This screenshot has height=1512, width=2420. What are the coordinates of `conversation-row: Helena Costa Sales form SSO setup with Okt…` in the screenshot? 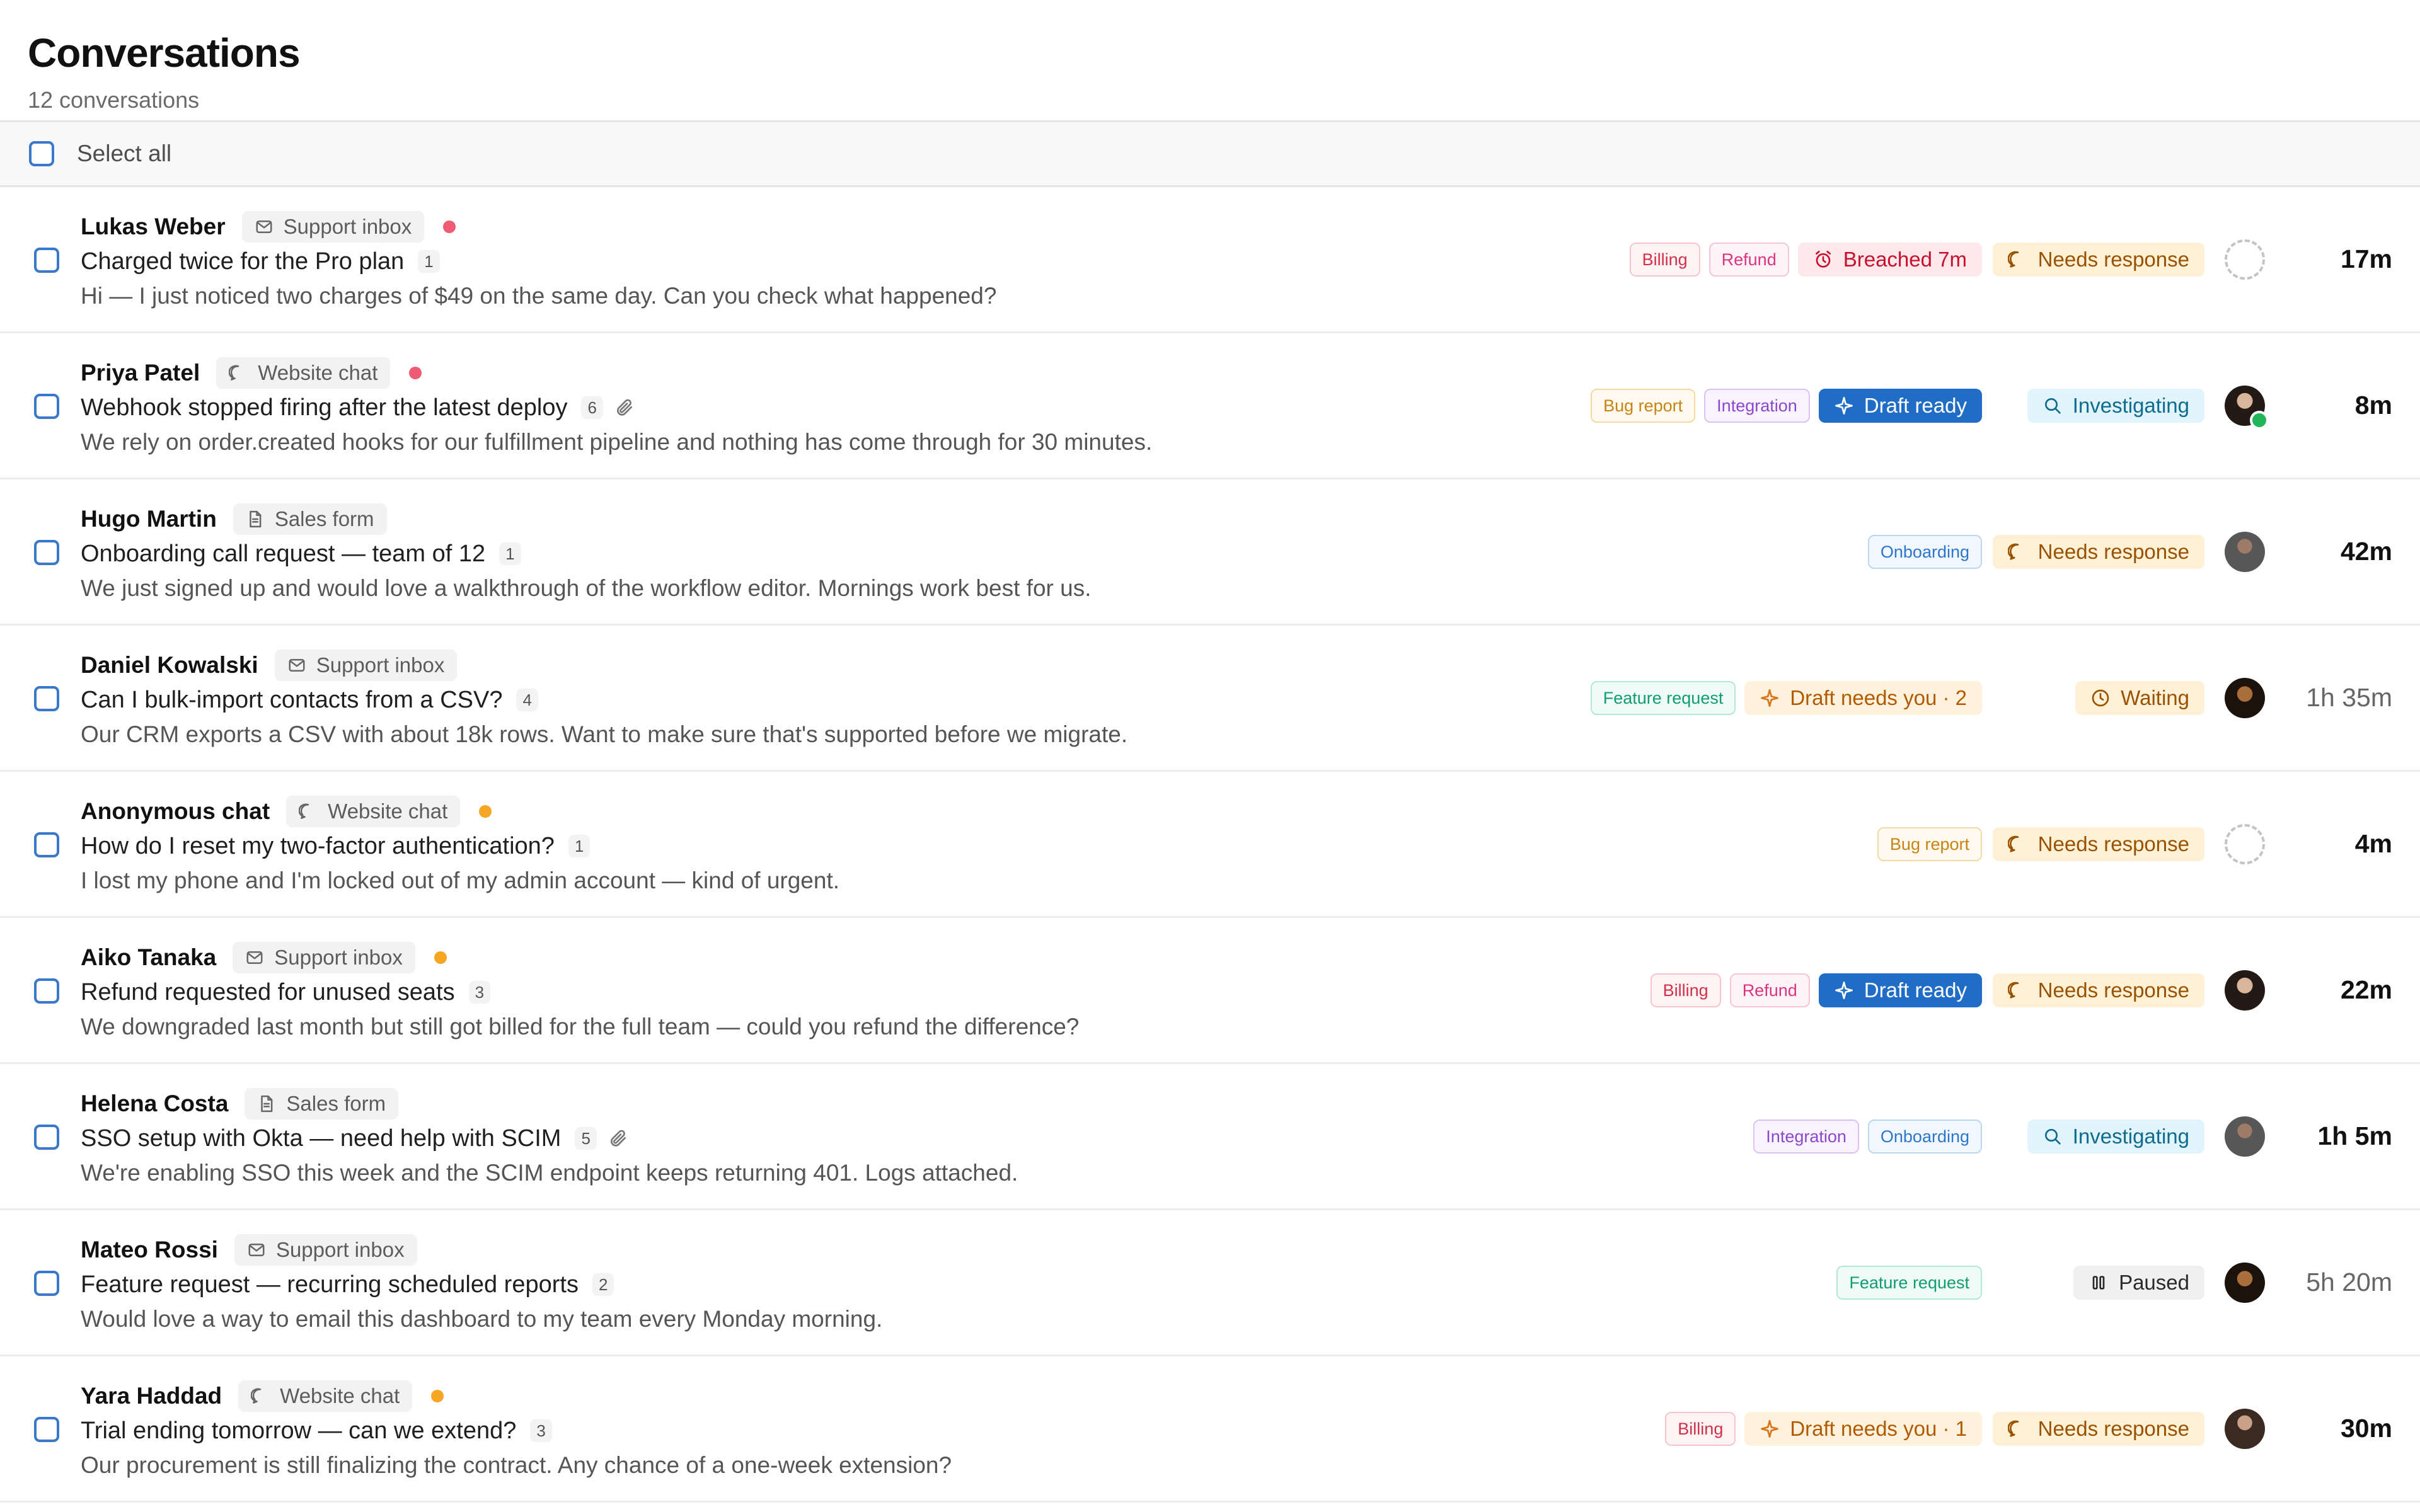 It's located at (1210, 1137).